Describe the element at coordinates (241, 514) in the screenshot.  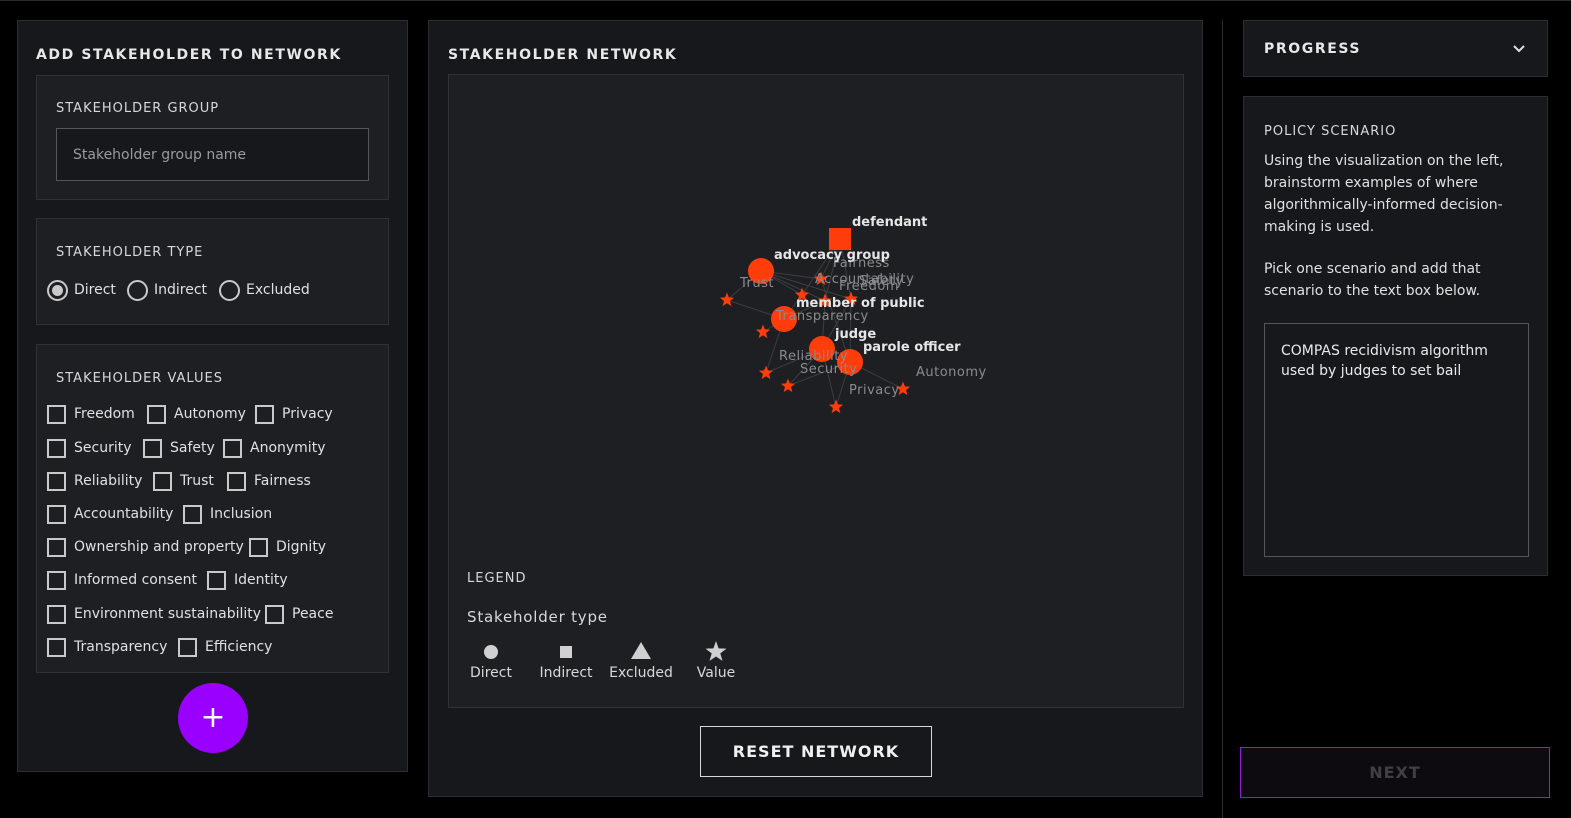
I see `checkbox-label: Inclusion` at that location.